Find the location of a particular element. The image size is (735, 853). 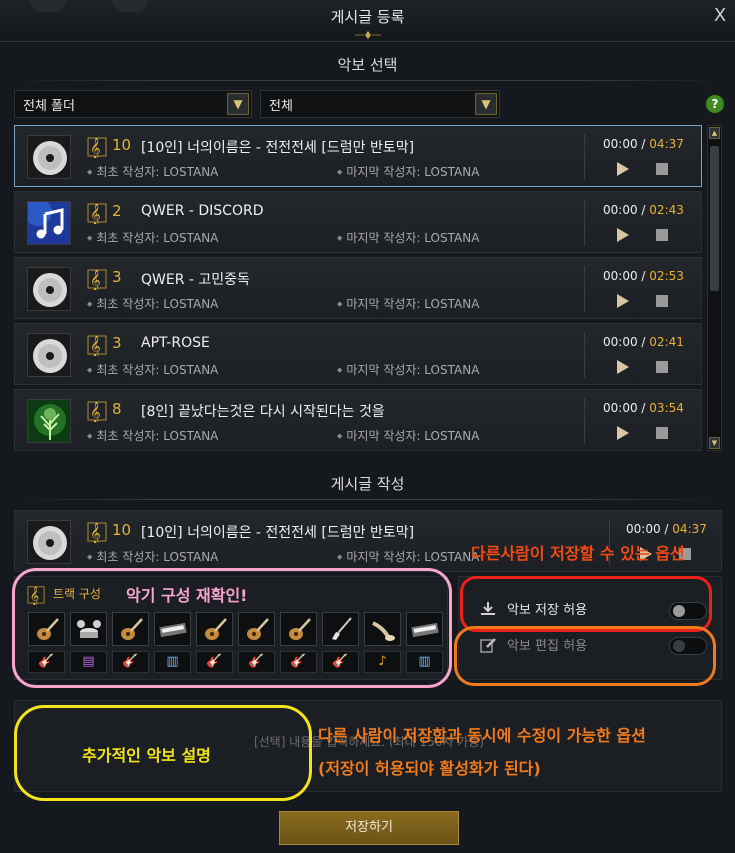

song-title: APT-ROSE is located at coordinates (175, 343).